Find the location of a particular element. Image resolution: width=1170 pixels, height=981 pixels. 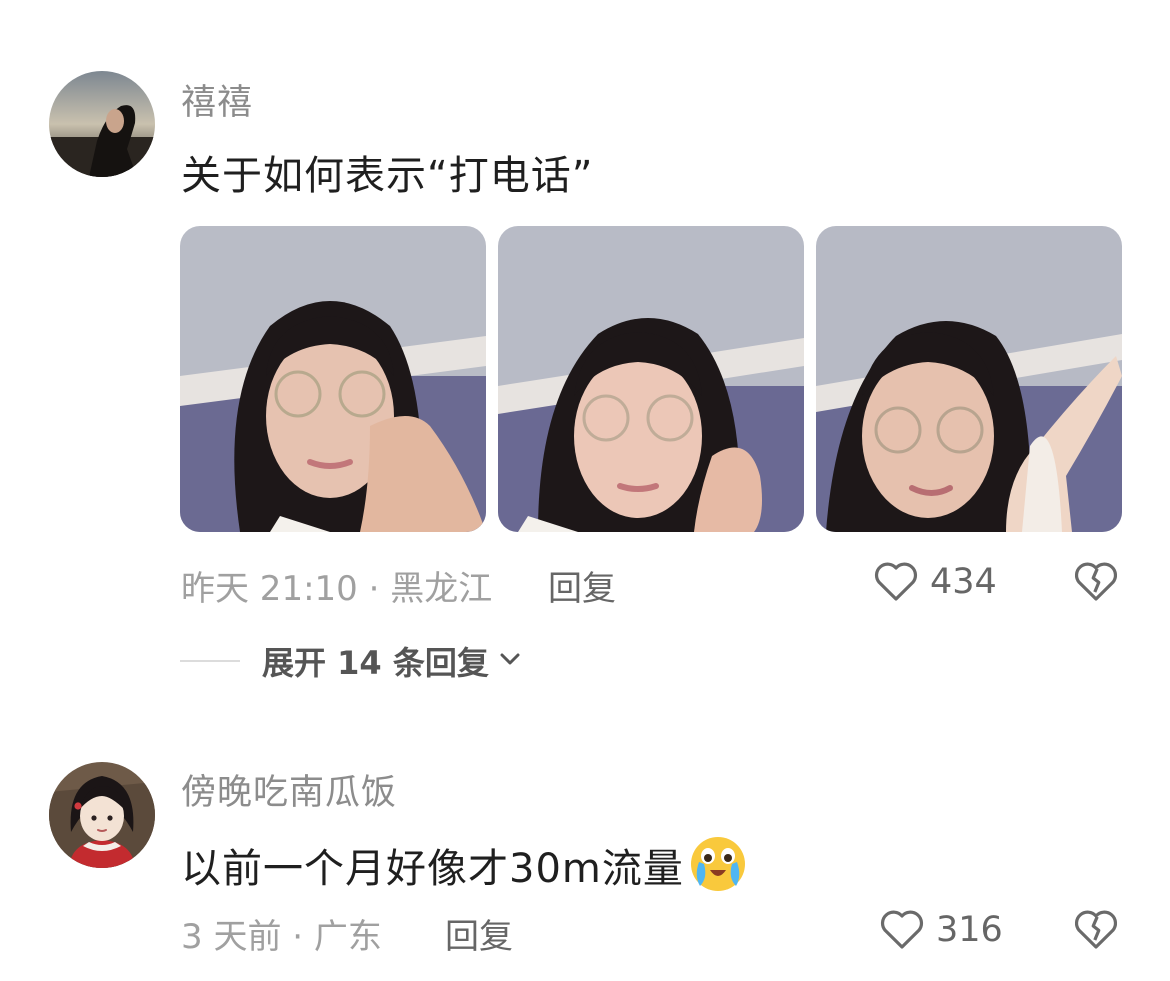

comment-username: 傍晚吃南瓜饭 is located at coordinates (289, 789).